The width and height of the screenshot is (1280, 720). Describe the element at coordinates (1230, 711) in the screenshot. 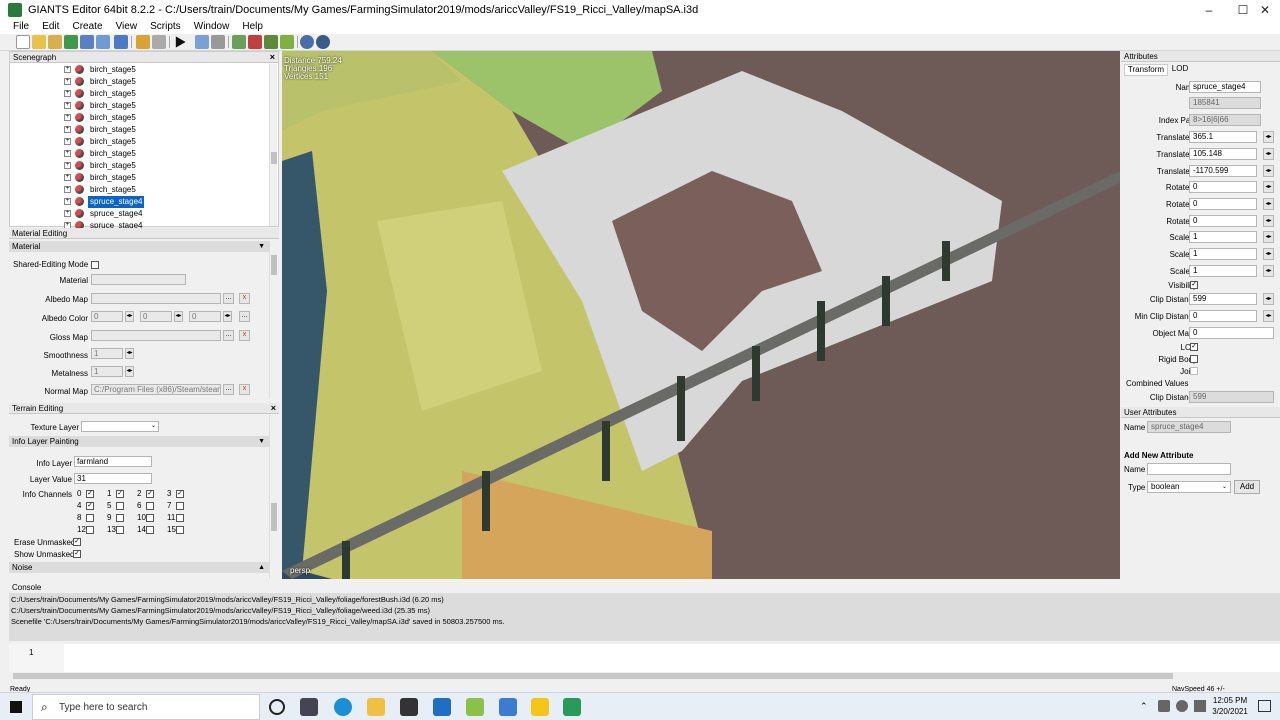

I see `clock-date: 3/20/2021` at that location.